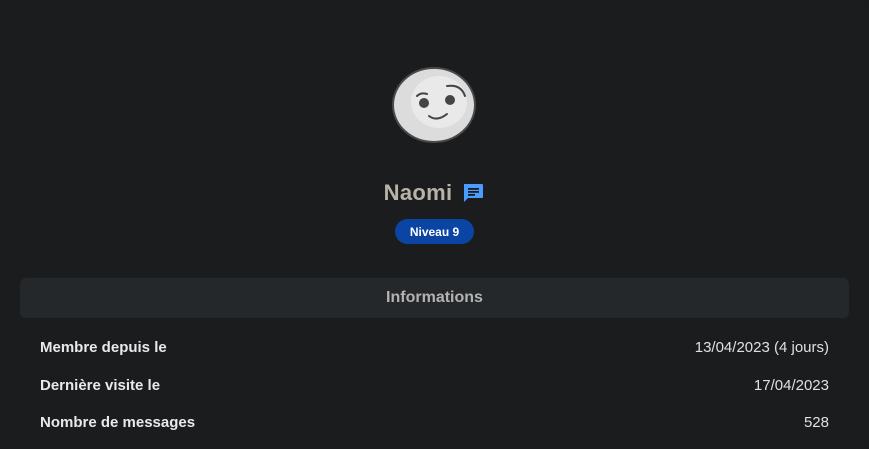 This screenshot has width=869, height=449. I want to click on section-header-informations: Informations, so click(434, 298).